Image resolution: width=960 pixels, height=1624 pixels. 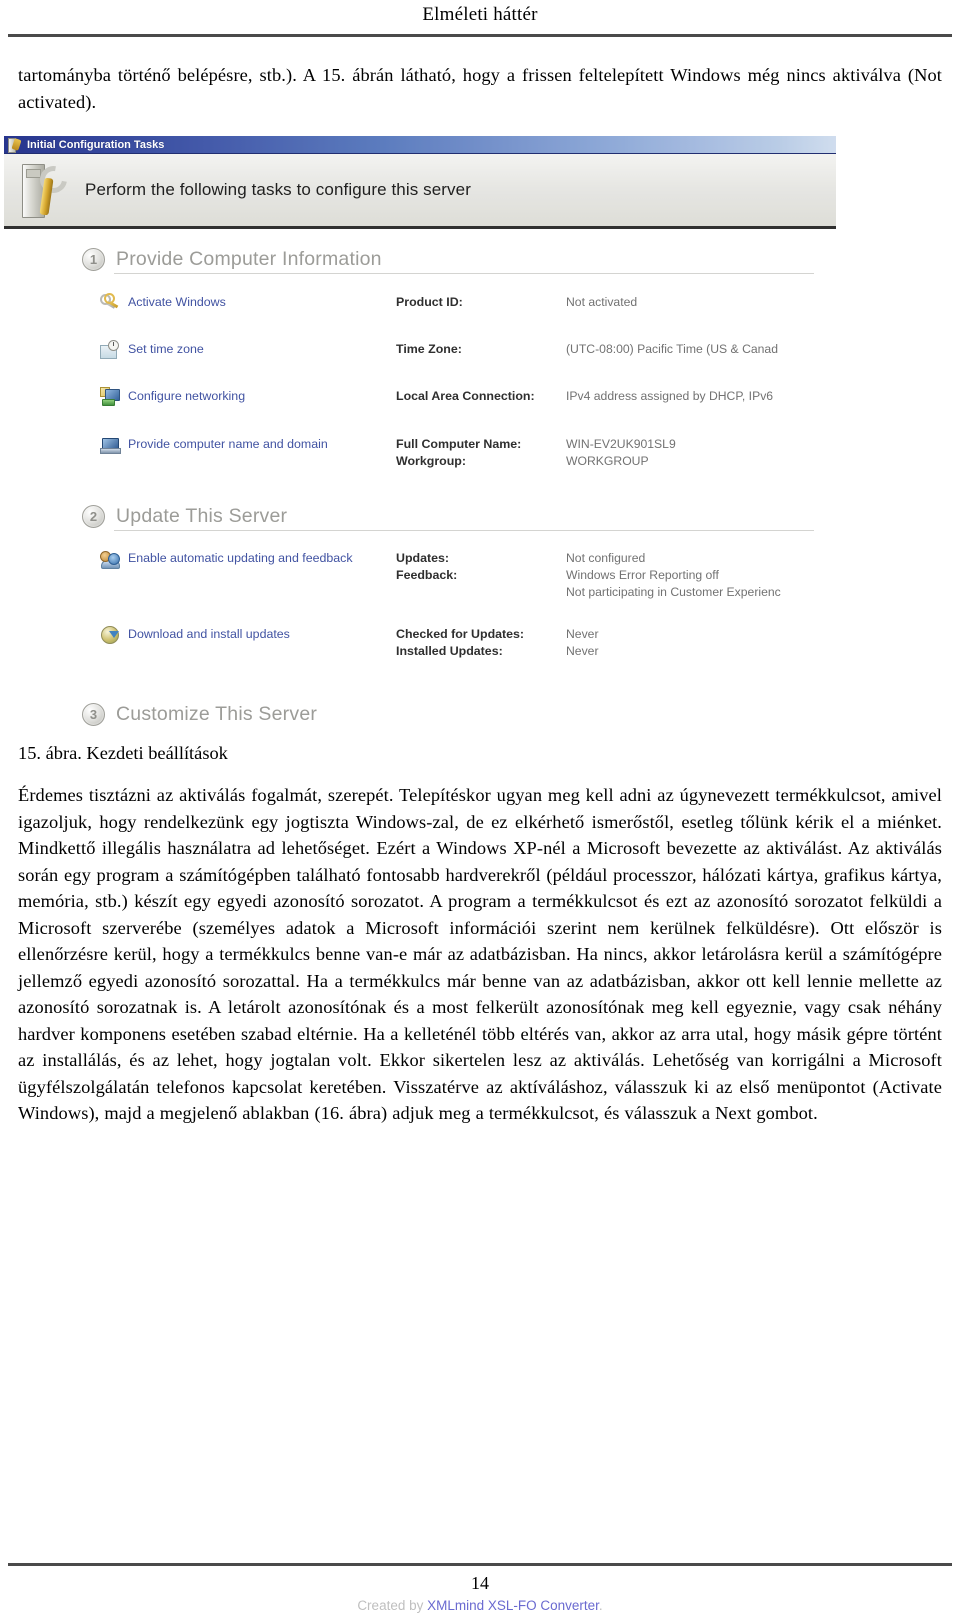 I want to click on label-text: Time Zone:, so click(x=429, y=349).